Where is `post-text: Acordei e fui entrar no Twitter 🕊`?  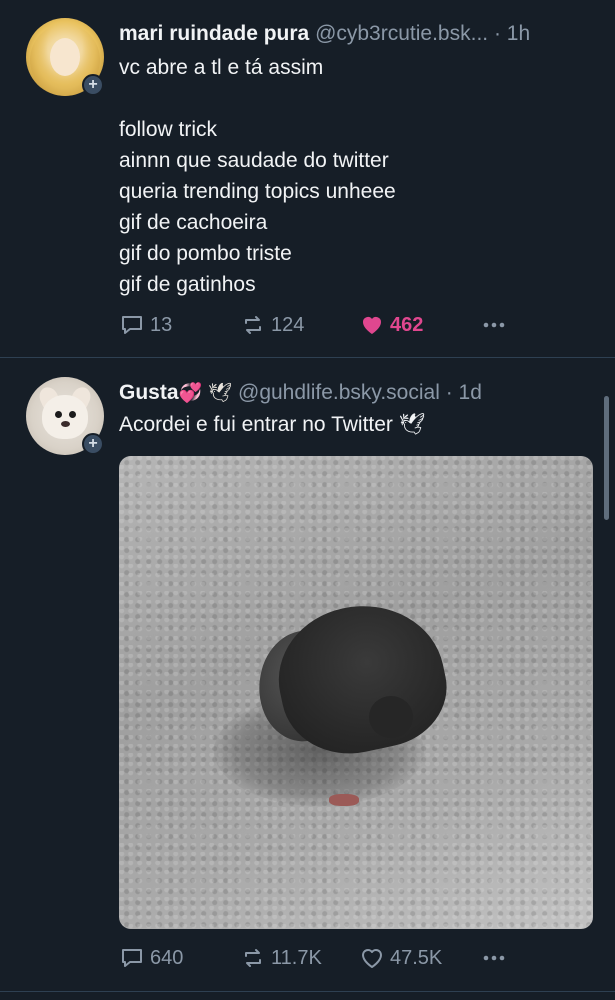 post-text: Acordei e fui entrar no Twitter 🕊 is located at coordinates (272, 424).